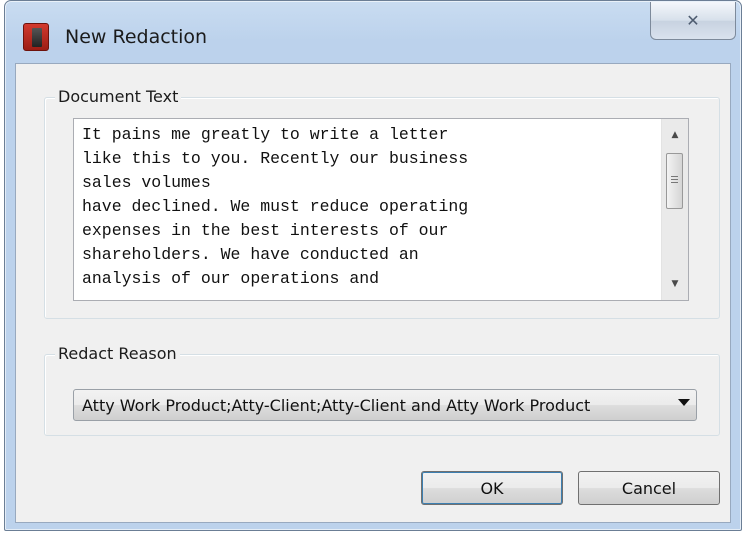 This screenshot has width=747, height=536. Describe the element at coordinates (118, 97) in the screenshot. I see `document-text-label: Document Text` at that location.